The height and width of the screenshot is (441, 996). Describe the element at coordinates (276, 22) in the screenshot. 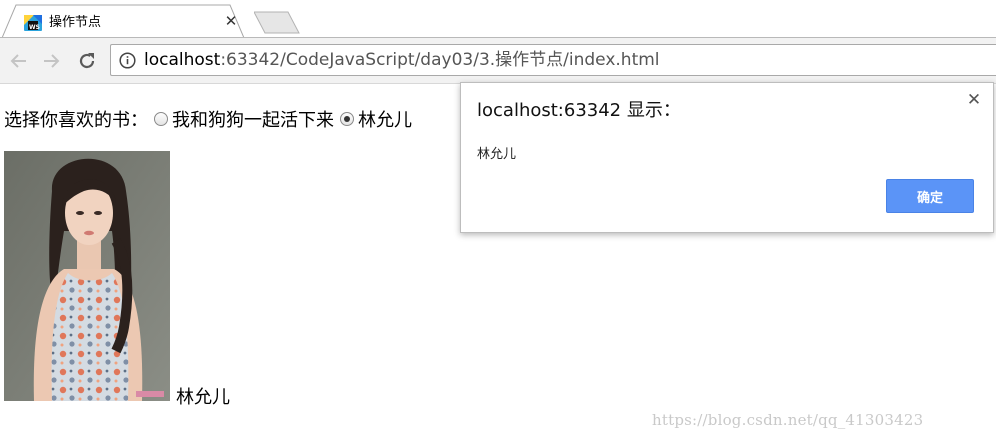

I see `new-tab-icon` at that location.